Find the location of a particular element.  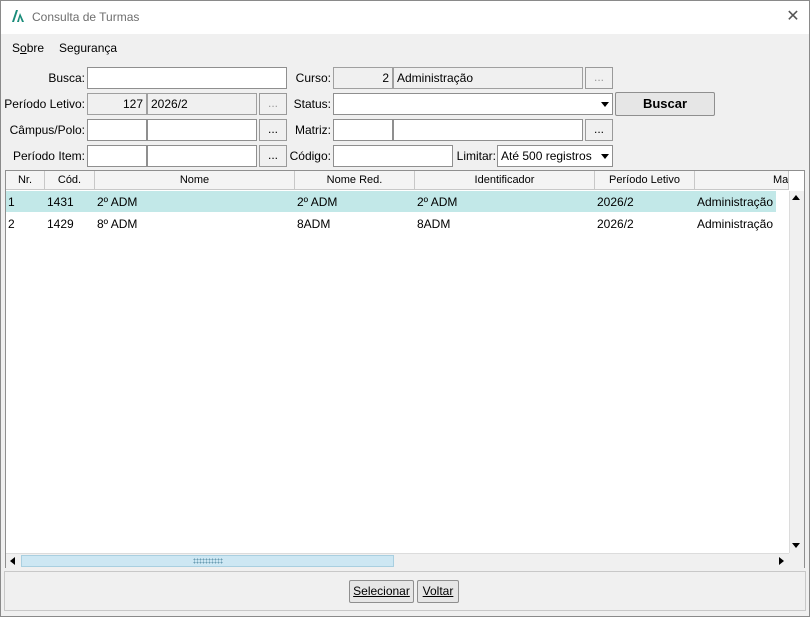

column-header-nr: Nr. is located at coordinates (25, 180).